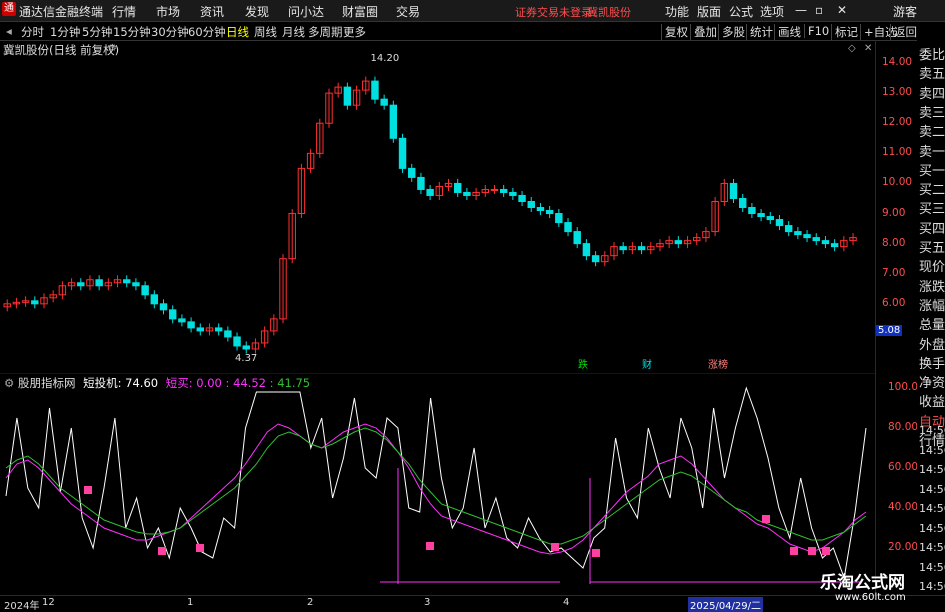 The width and height of the screenshot is (945, 612). What do you see at coordinates (65, 32) in the screenshot?
I see `tab-1min: 1分钟` at bounding box center [65, 32].